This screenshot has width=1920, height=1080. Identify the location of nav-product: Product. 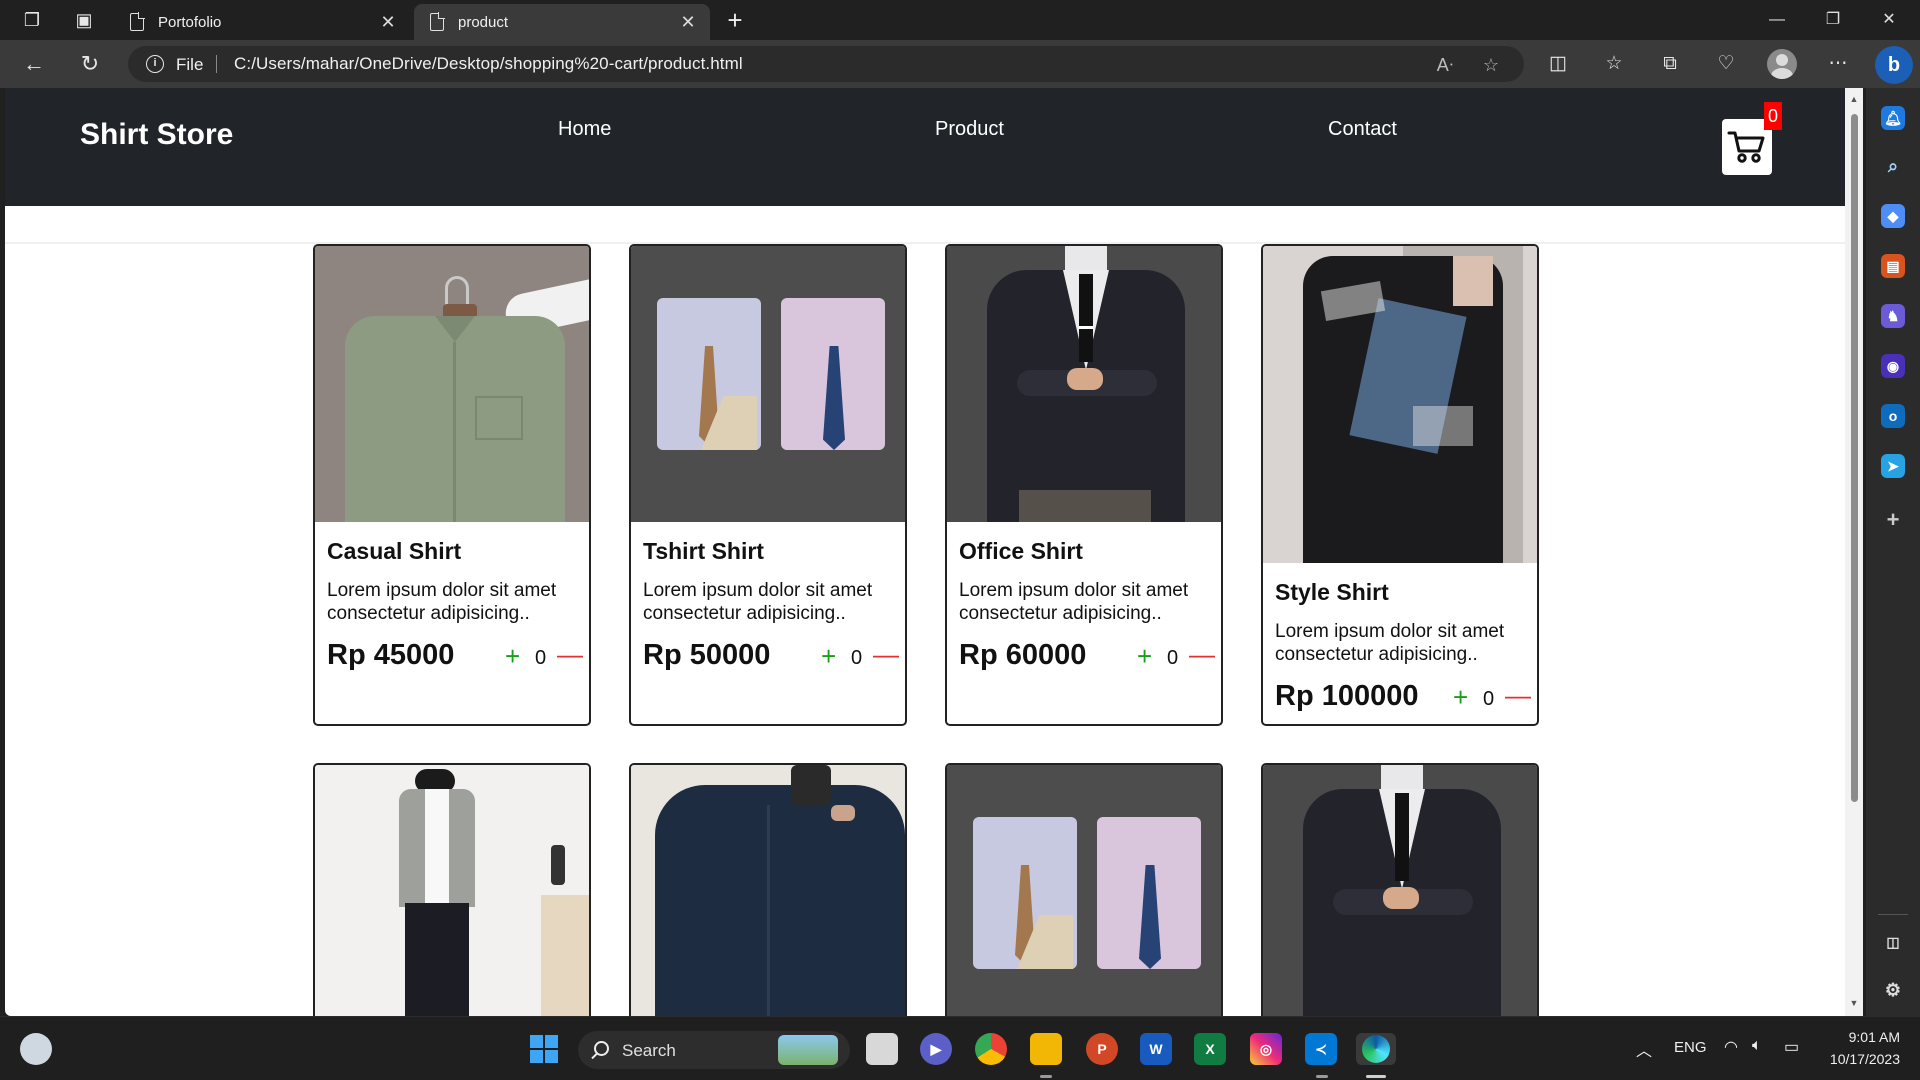
(969, 129).